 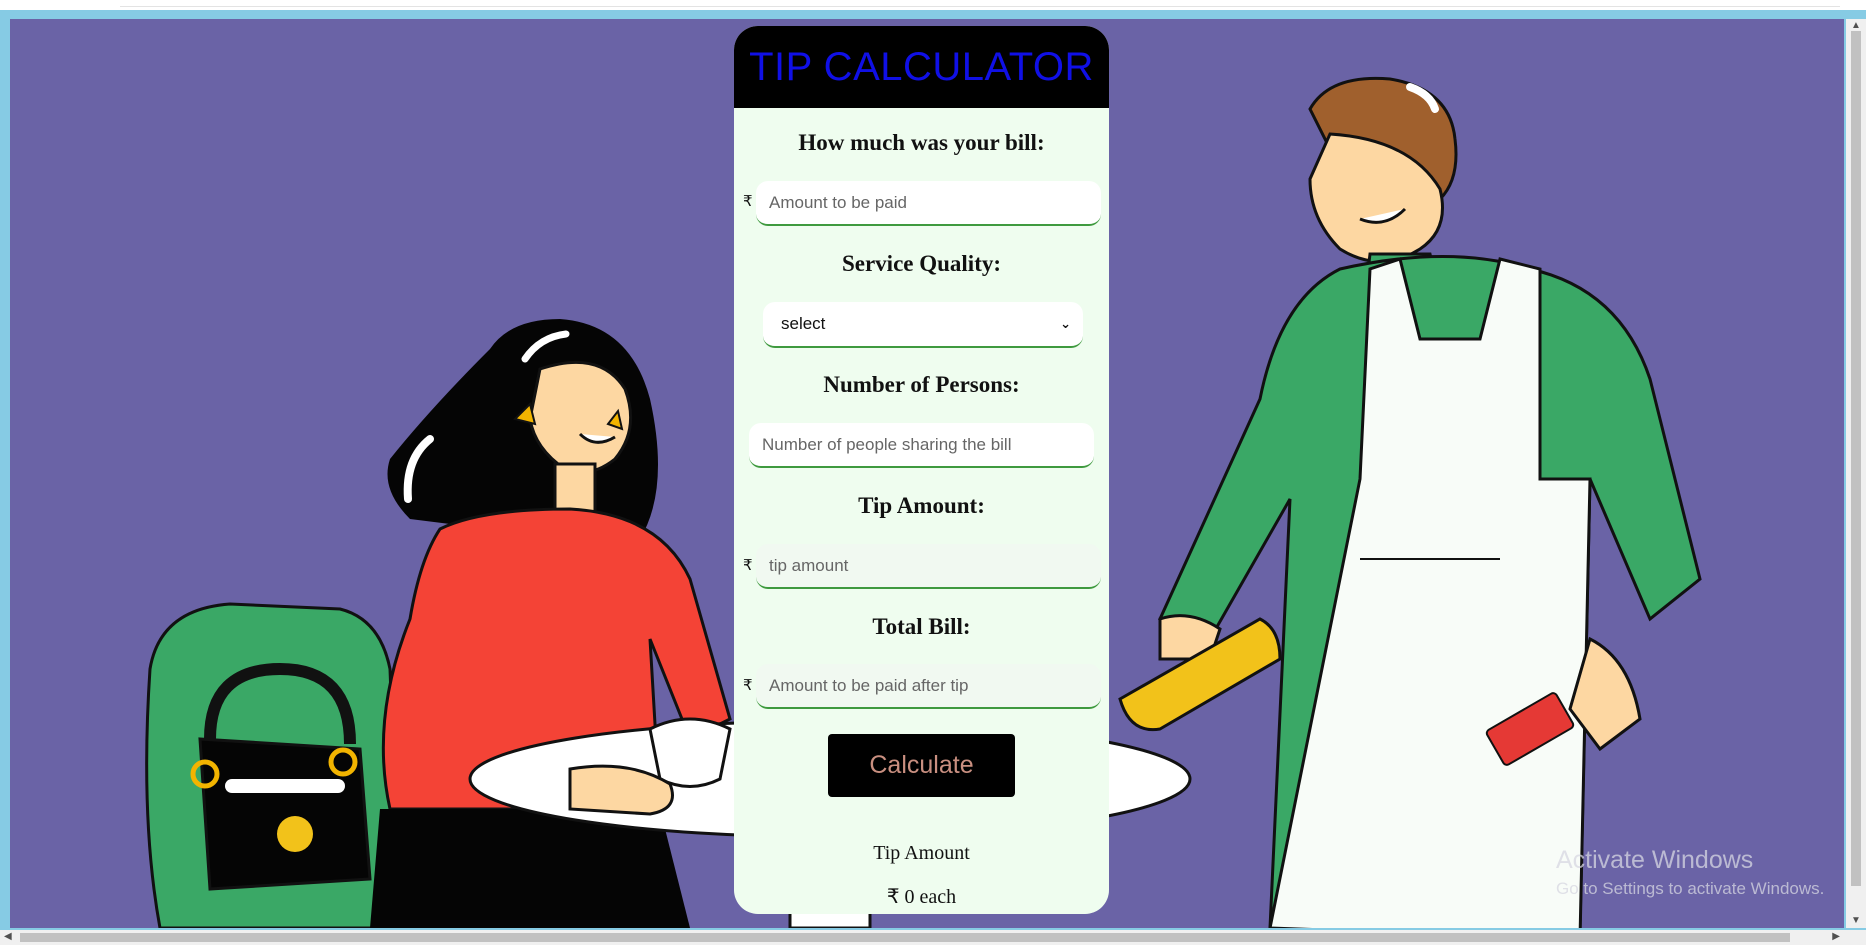 I want to click on coffee-cup, so click(x=690, y=752).